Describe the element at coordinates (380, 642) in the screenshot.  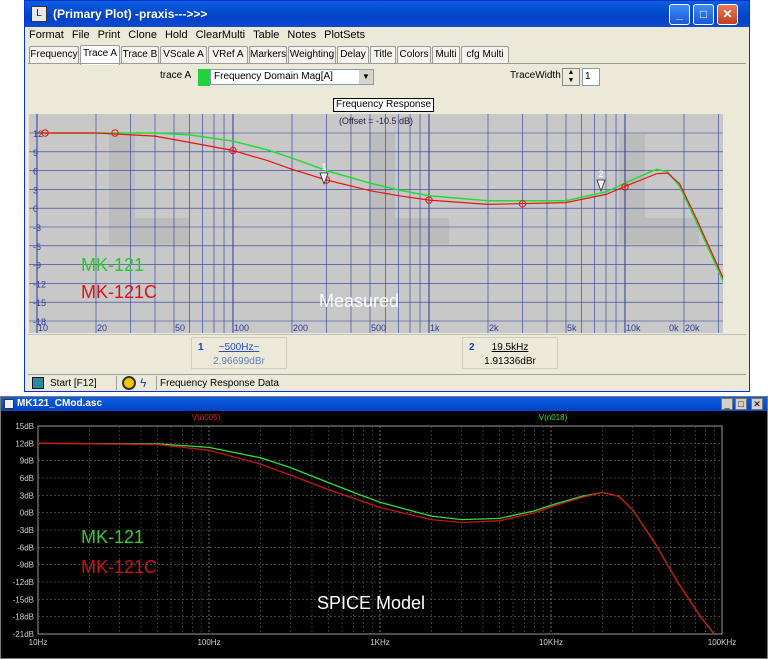
I see `x-tick-label: 1KHz` at that location.